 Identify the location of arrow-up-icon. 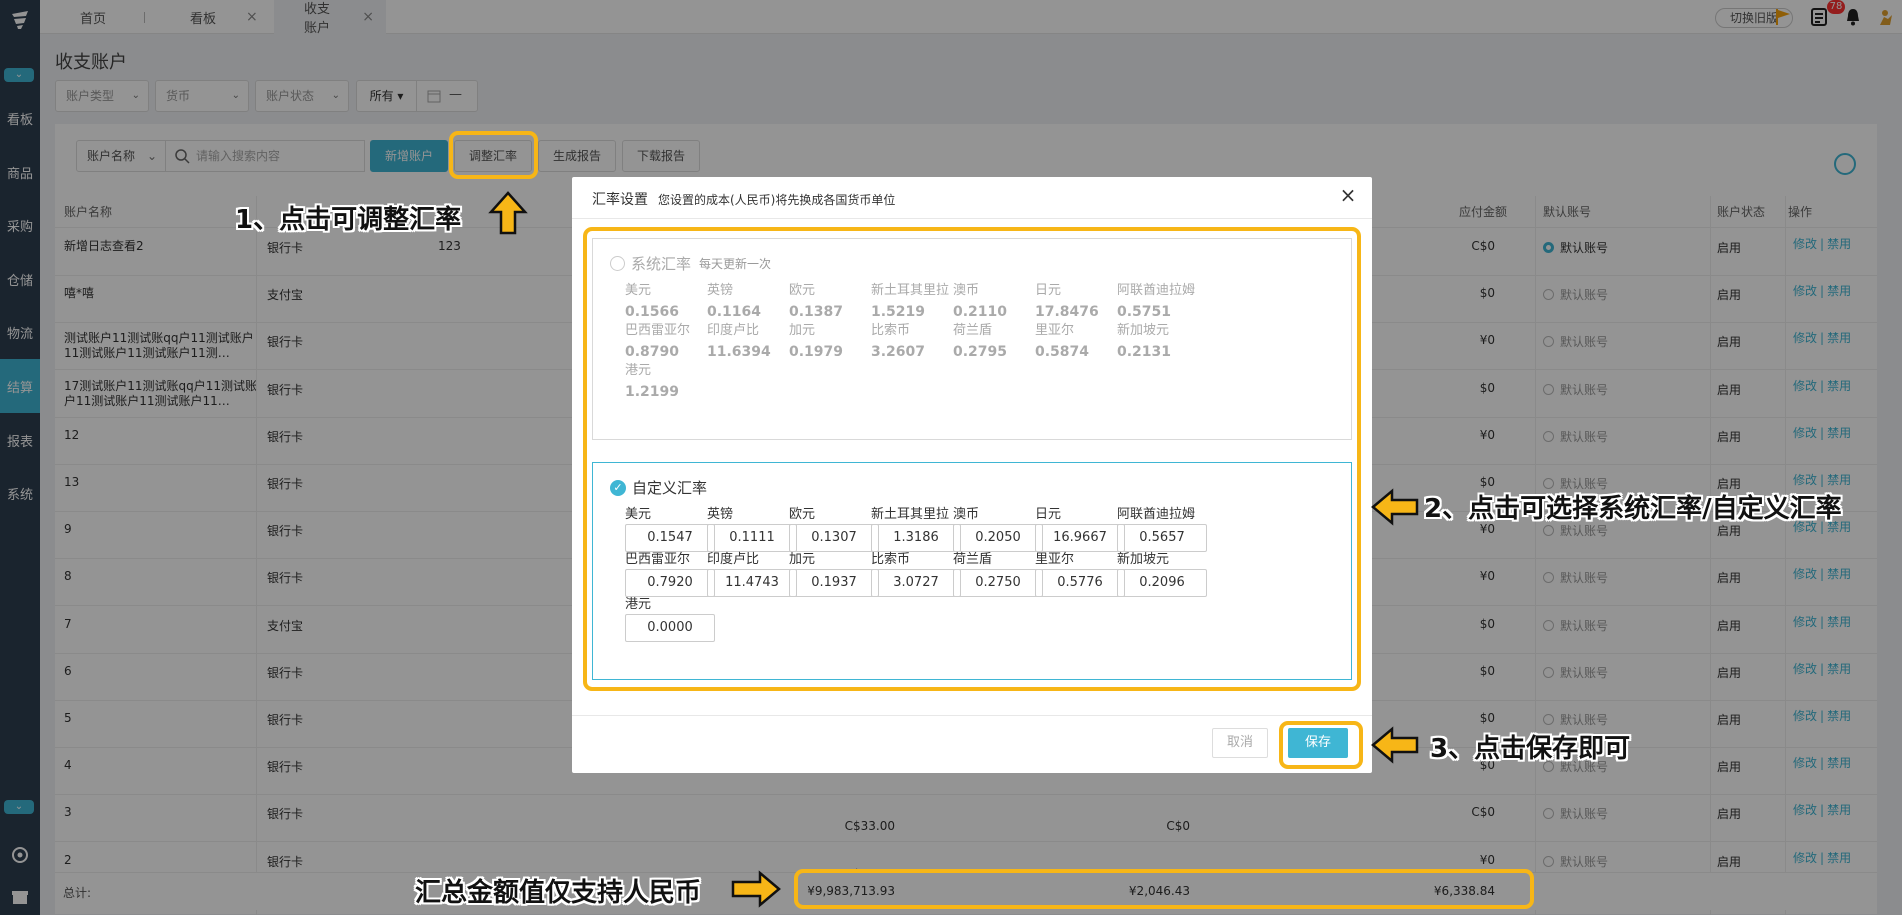
(508, 213).